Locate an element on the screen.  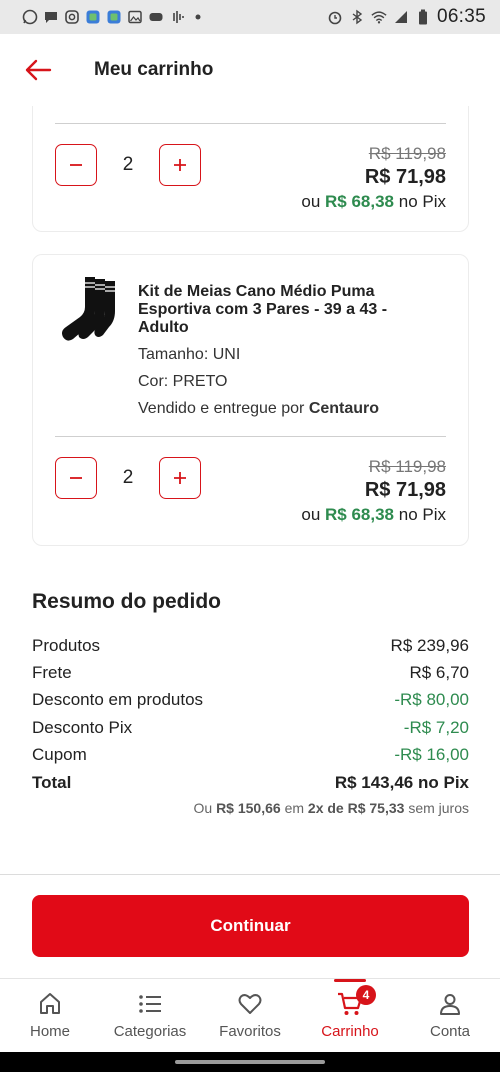
product-image is located at coordinates (88, 308).